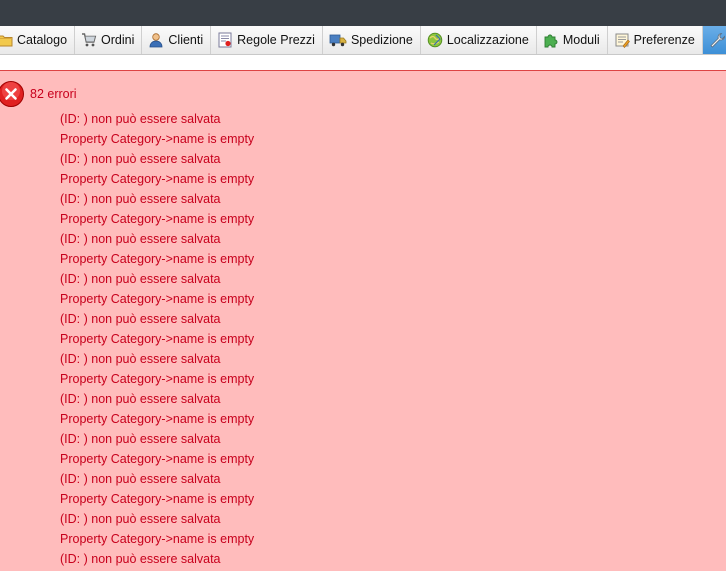 The height and width of the screenshot is (571, 726). Describe the element at coordinates (276, 40) in the screenshot. I see `tab-label: Regole Prezzi` at that location.